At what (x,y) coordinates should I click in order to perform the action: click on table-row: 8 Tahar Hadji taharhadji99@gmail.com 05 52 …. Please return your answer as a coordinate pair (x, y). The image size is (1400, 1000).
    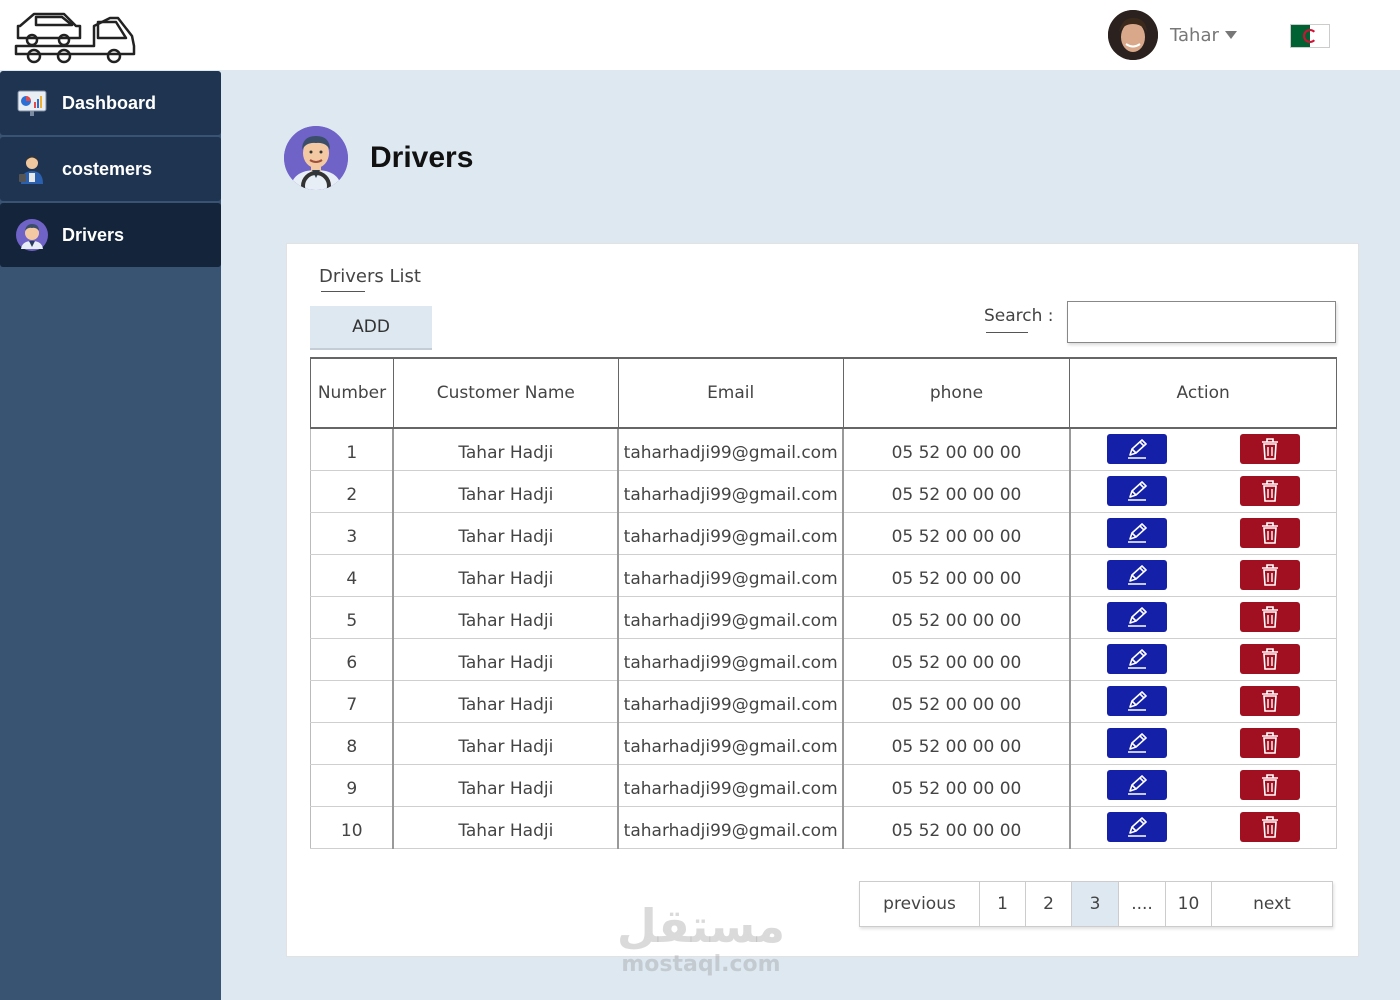
    Looking at the image, I should click on (823, 743).